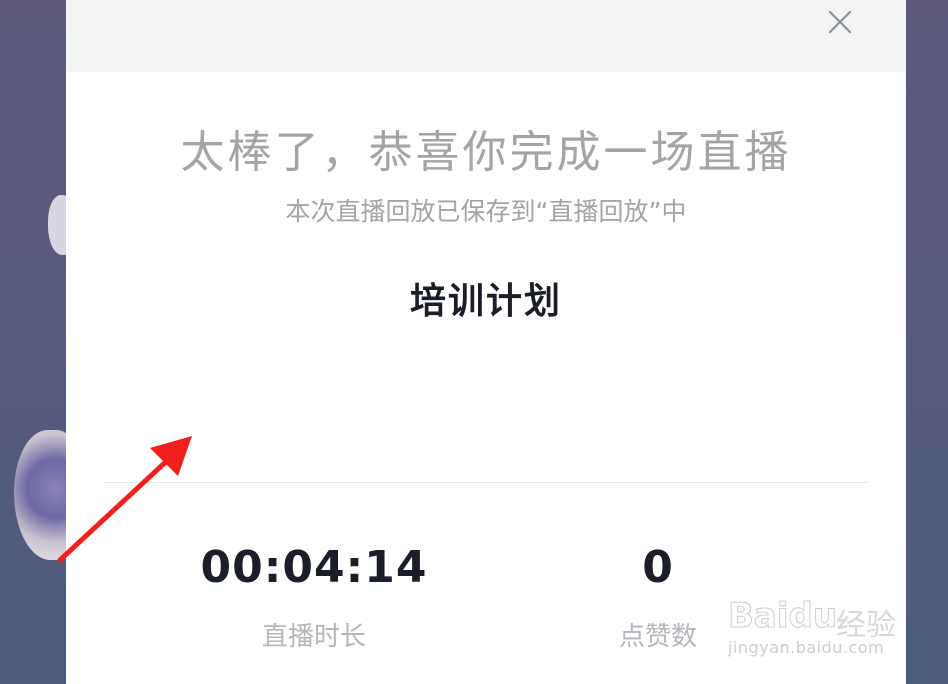 The image size is (948, 684). What do you see at coordinates (486, 36) in the screenshot?
I see `modal-header` at bounding box center [486, 36].